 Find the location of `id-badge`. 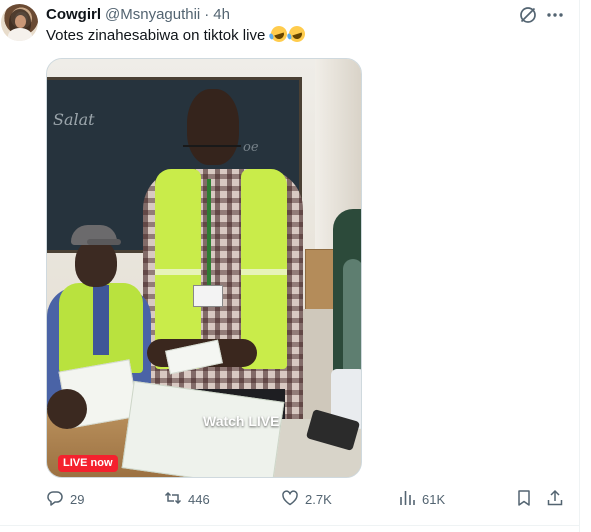

id-badge is located at coordinates (208, 296).